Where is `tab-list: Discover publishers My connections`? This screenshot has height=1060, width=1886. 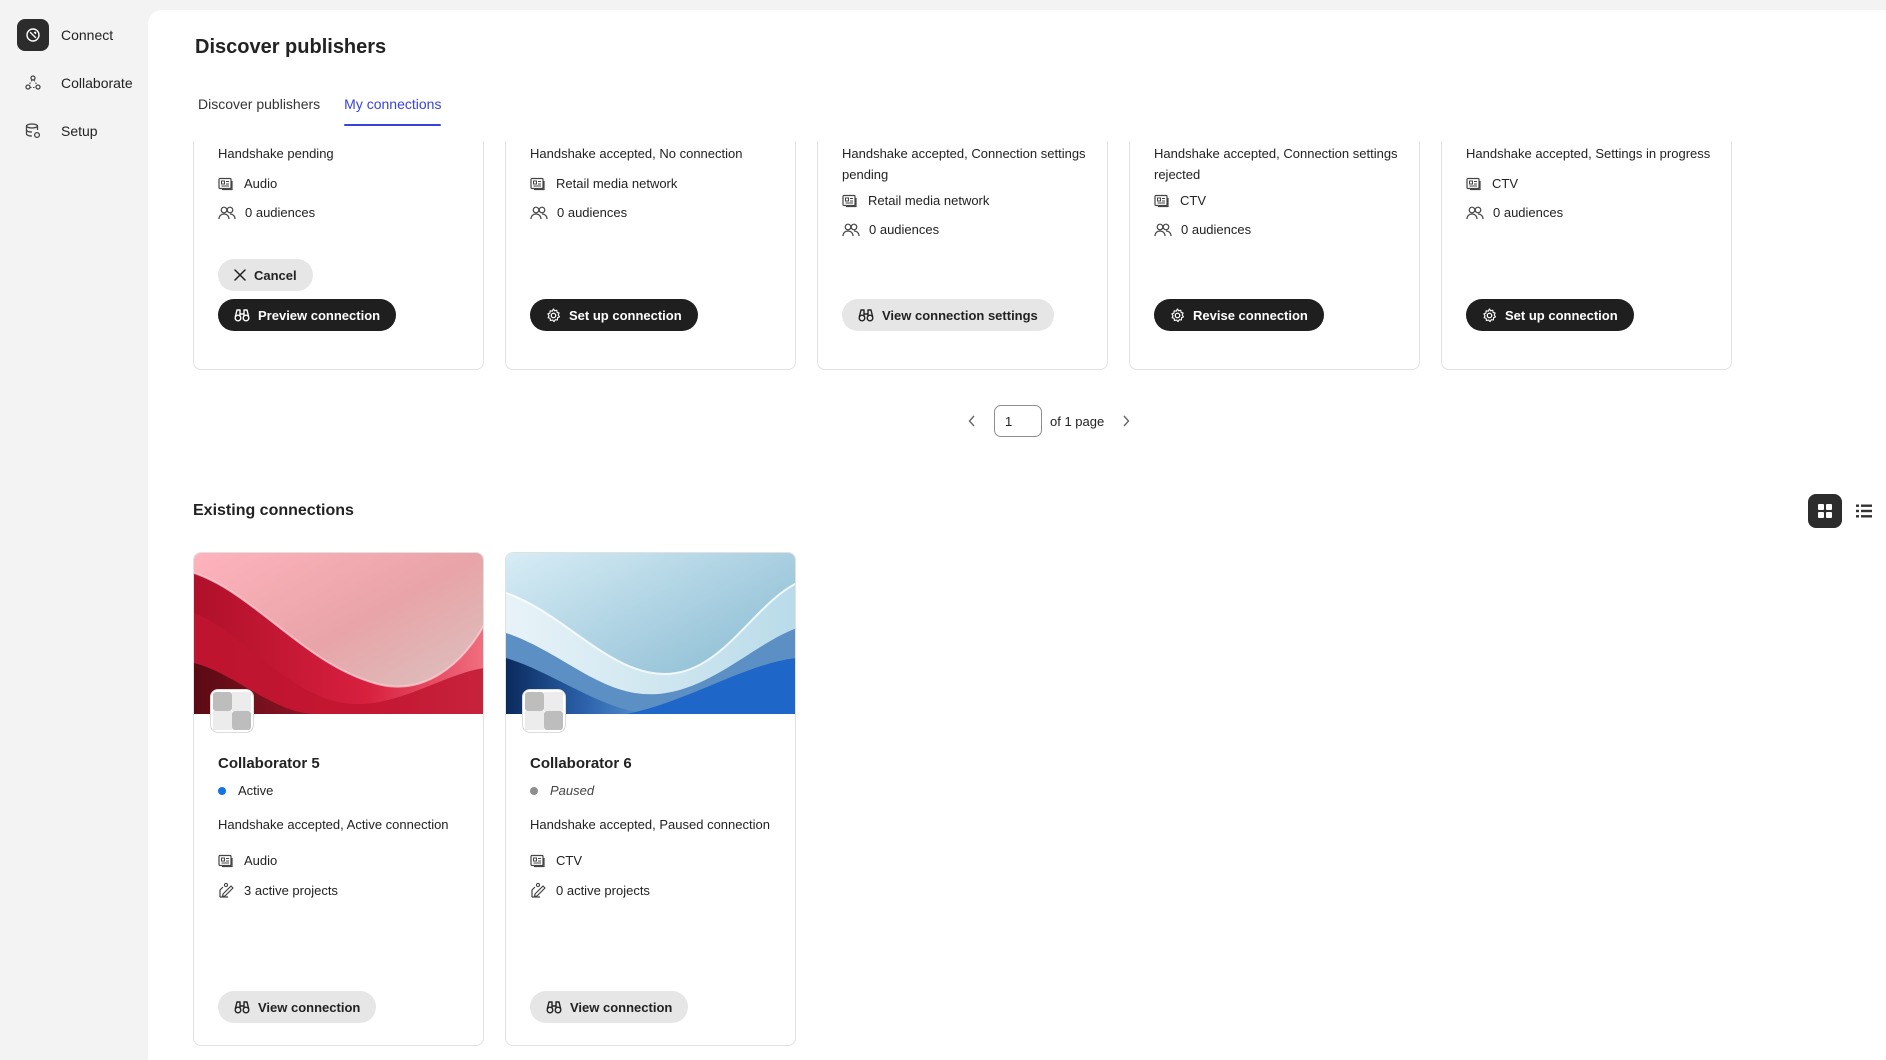
tab-list: Discover publishers My connections is located at coordinates (331, 109).